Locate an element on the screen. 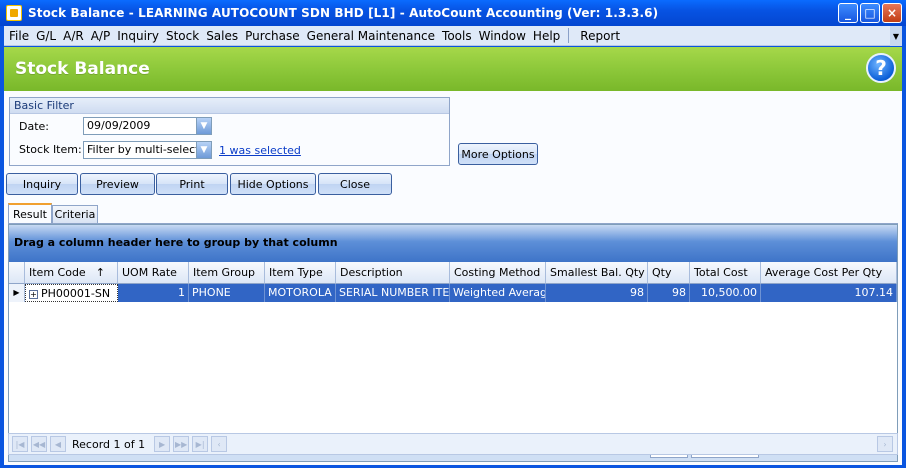 Image resolution: width=906 pixels, height=468 pixels. column-header-total-cost: Total Cost is located at coordinates (725, 273).